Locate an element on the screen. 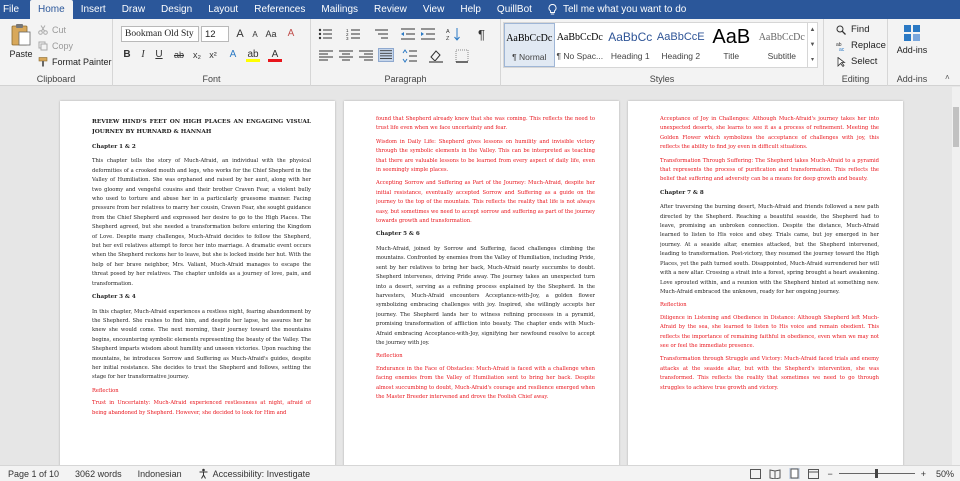 The image size is (960, 481). strikethrough-button: ab is located at coordinates (179, 55).